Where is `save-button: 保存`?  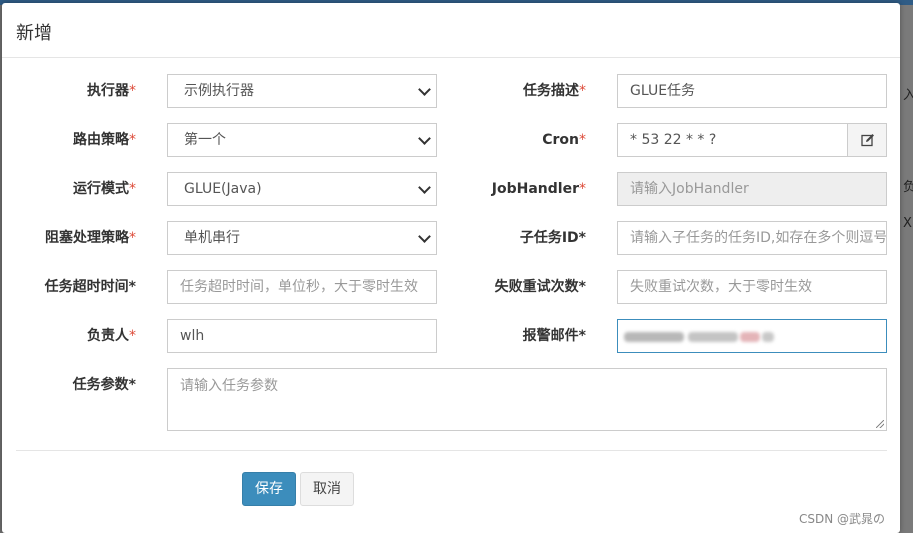
save-button: 保存 is located at coordinates (269, 489).